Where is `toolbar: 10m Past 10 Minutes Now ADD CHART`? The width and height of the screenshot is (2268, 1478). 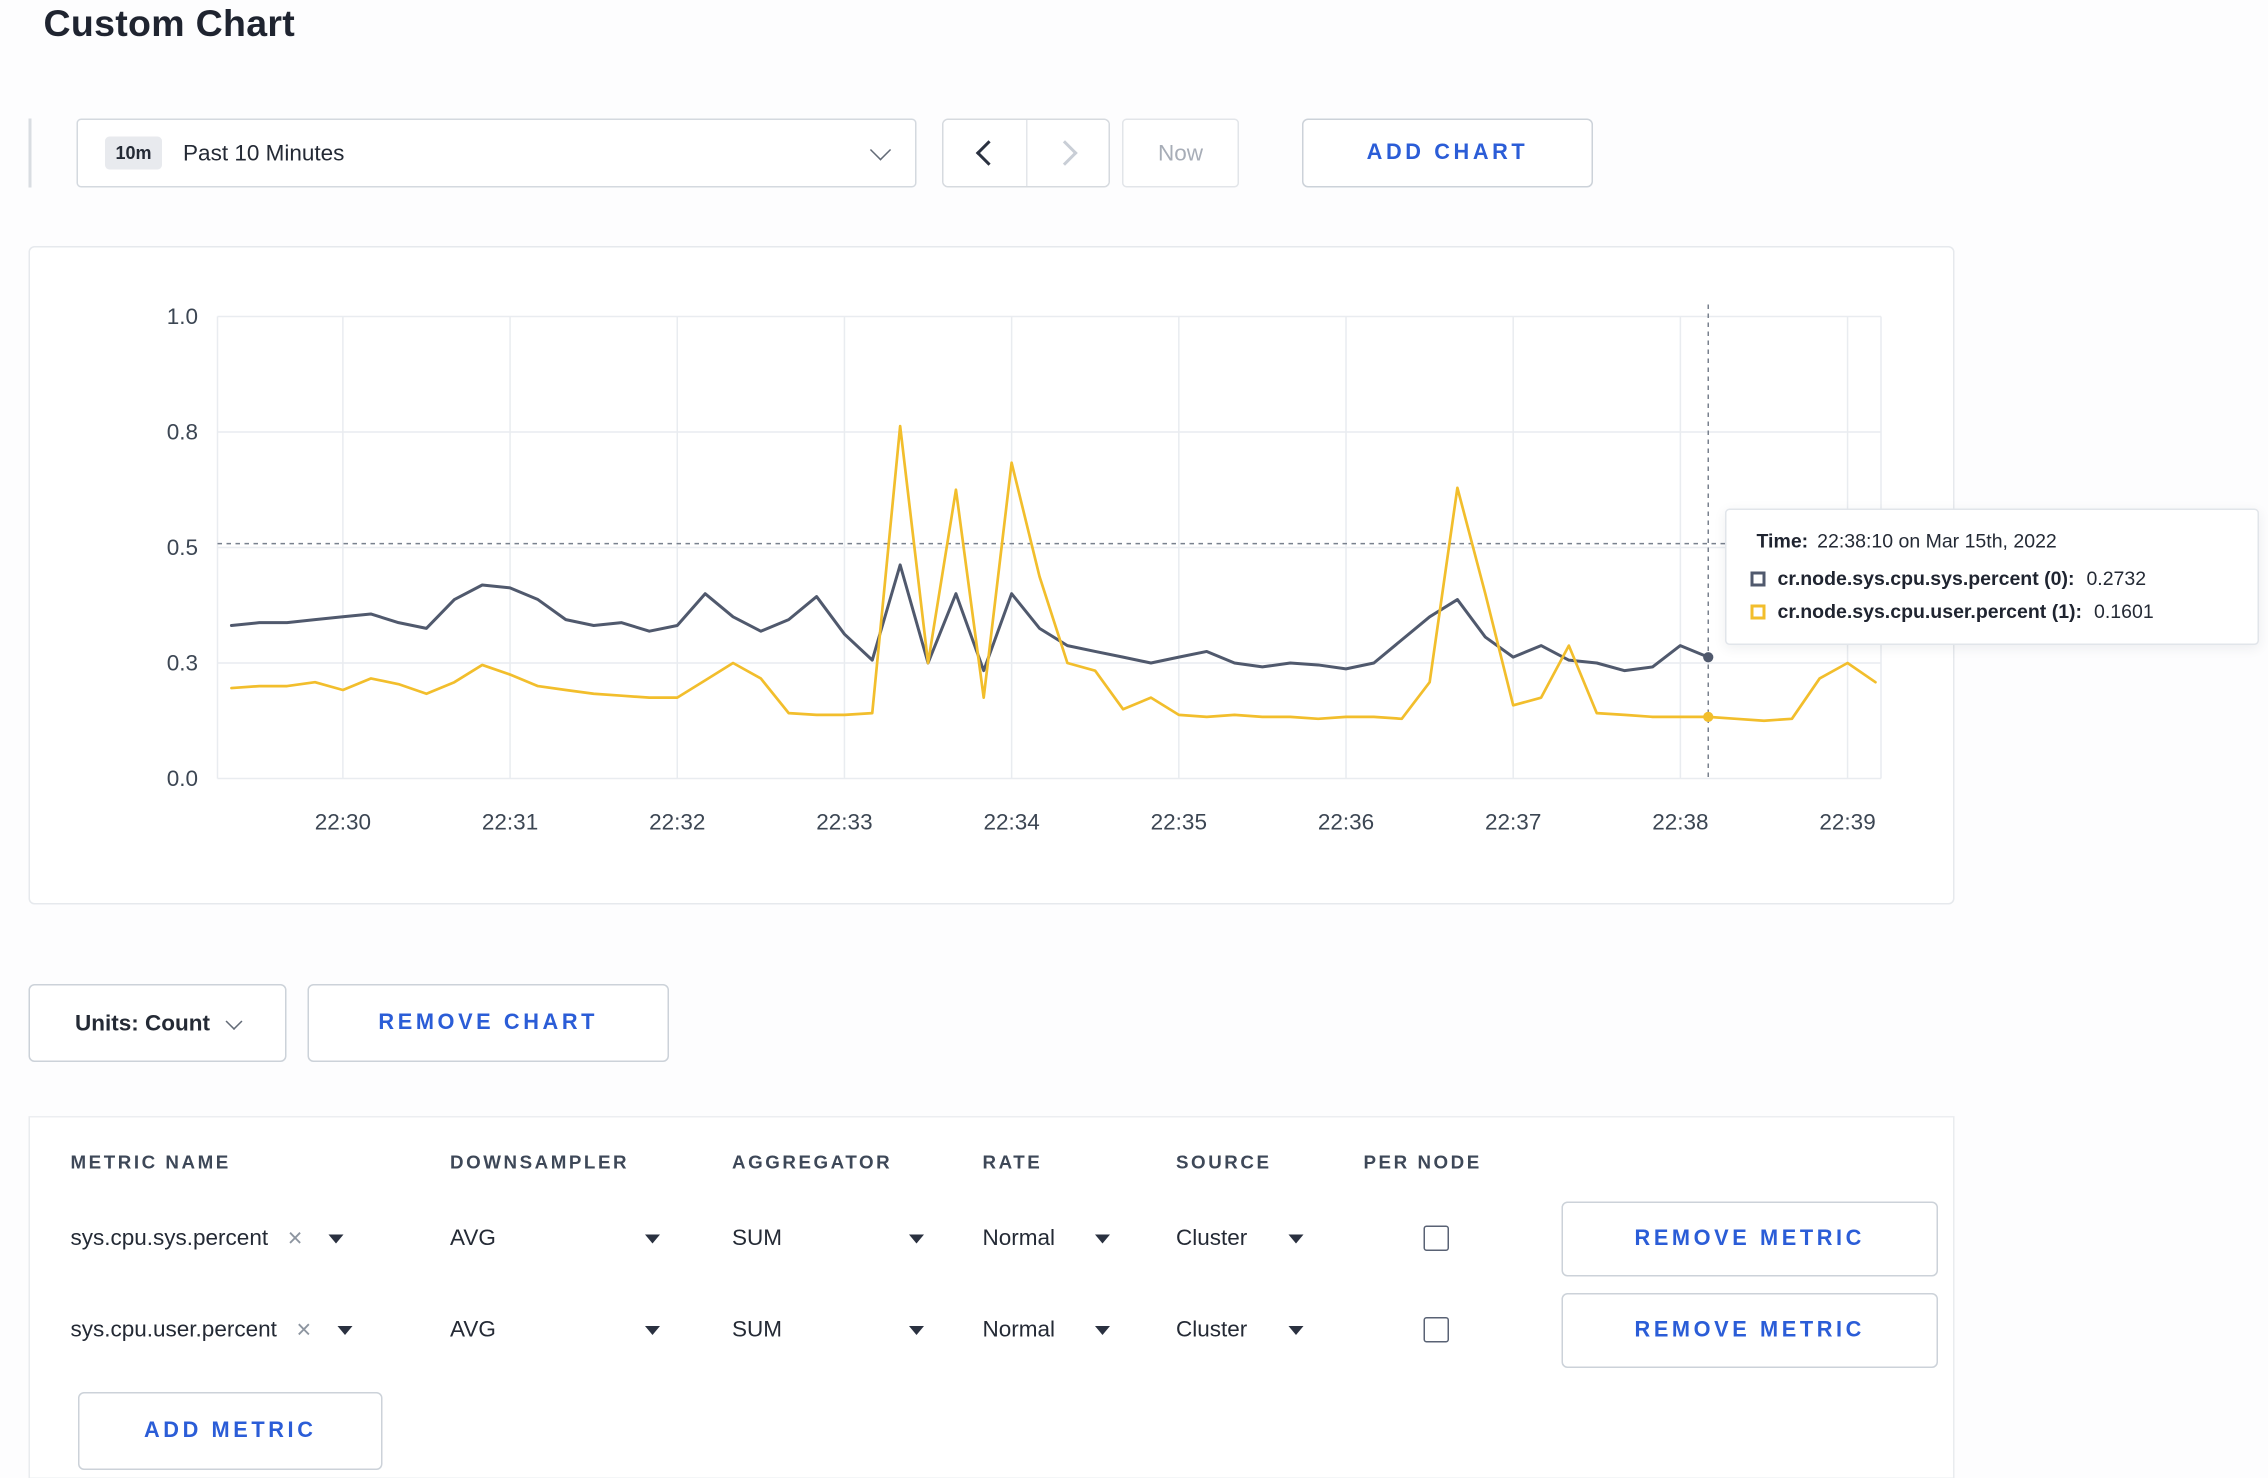
toolbar: 10m Past 10 Minutes Now ADD CHART is located at coordinates (810, 153).